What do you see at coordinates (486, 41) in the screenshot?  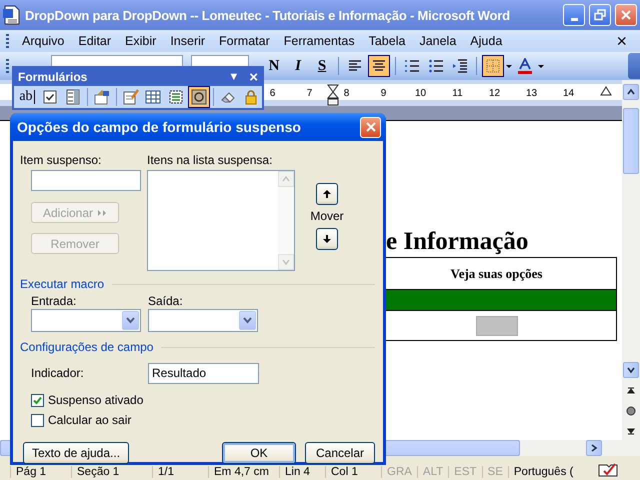 I see `menu-item: Ajuda` at bounding box center [486, 41].